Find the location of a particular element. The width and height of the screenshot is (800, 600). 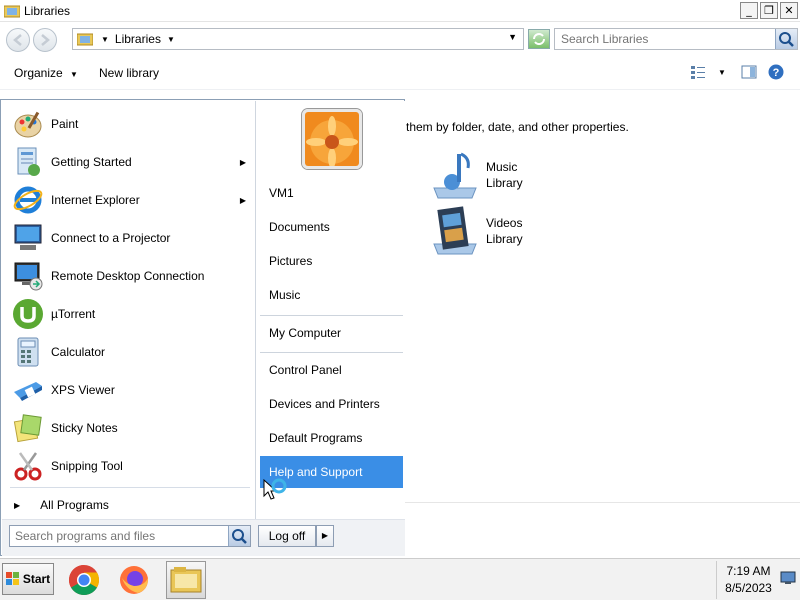

command-bar: Organize ▼ New library ▼ ? is located at coordinates (400, 73).